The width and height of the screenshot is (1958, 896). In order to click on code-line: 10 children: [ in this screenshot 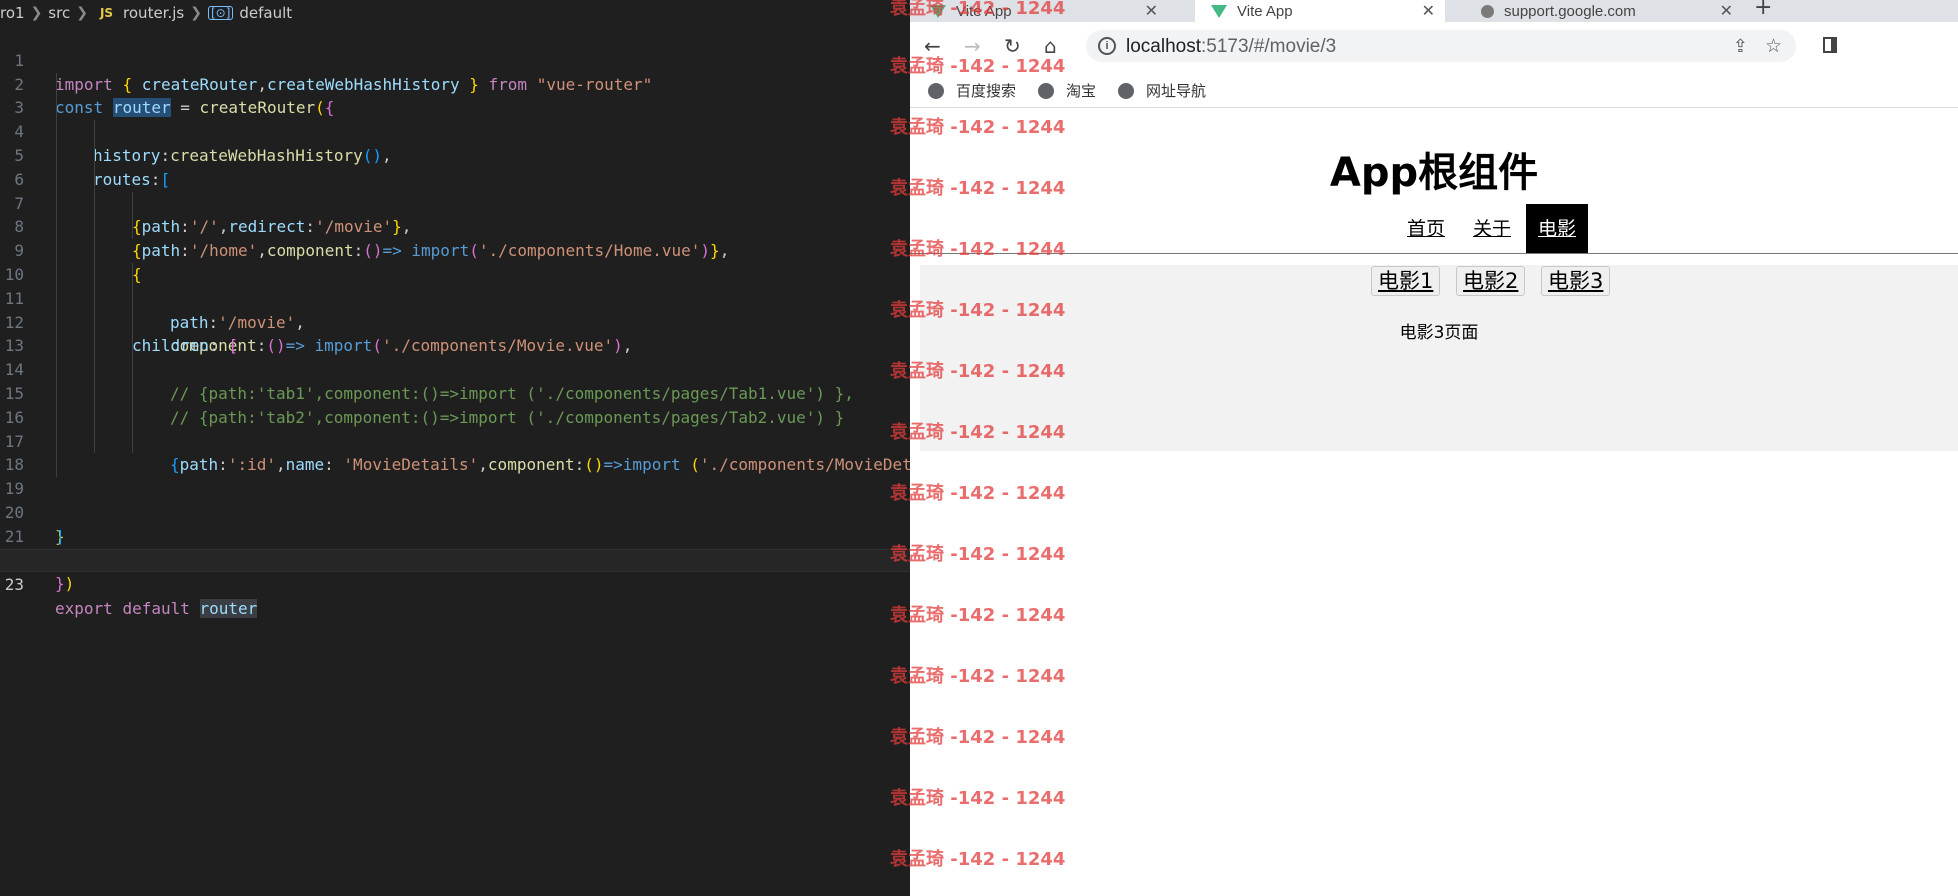, I will do `click(455, 297)`.